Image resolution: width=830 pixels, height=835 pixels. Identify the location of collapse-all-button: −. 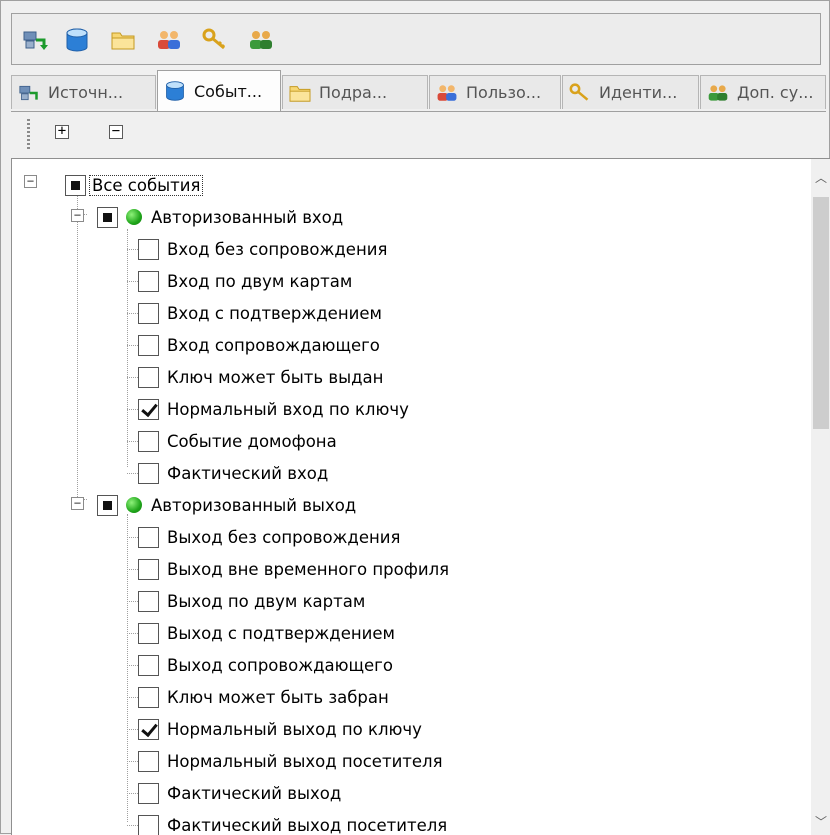
(116, 132).